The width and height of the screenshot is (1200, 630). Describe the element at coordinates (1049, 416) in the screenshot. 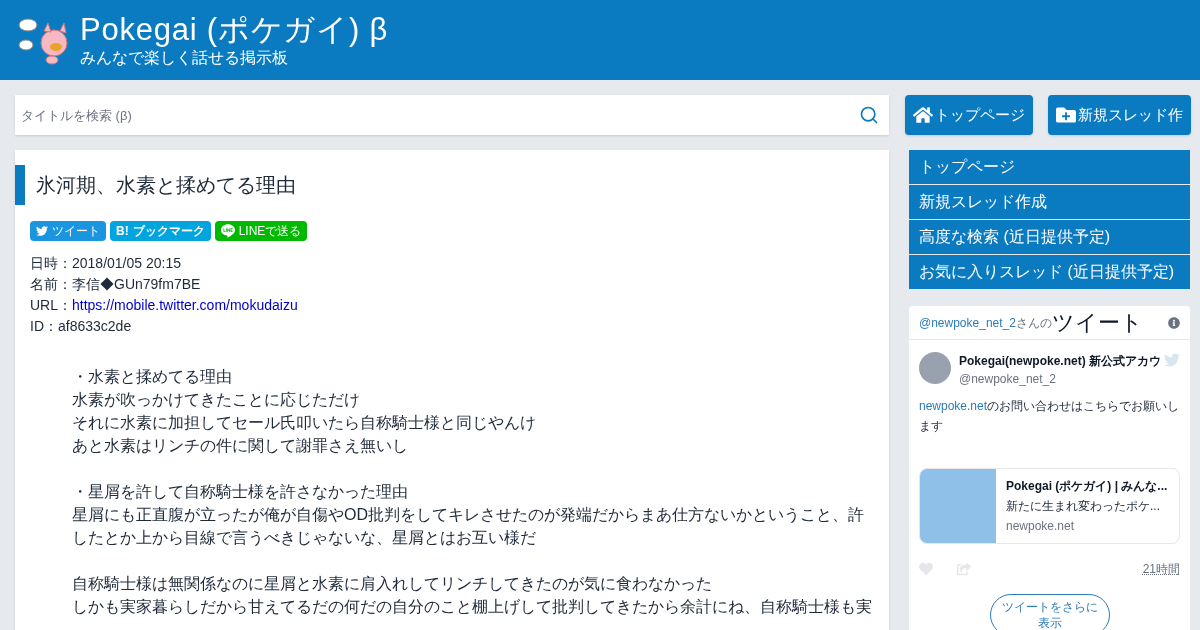

I see `tweet-text: newpoke.netのお問い合わせはこちらでお願いします` at that location.